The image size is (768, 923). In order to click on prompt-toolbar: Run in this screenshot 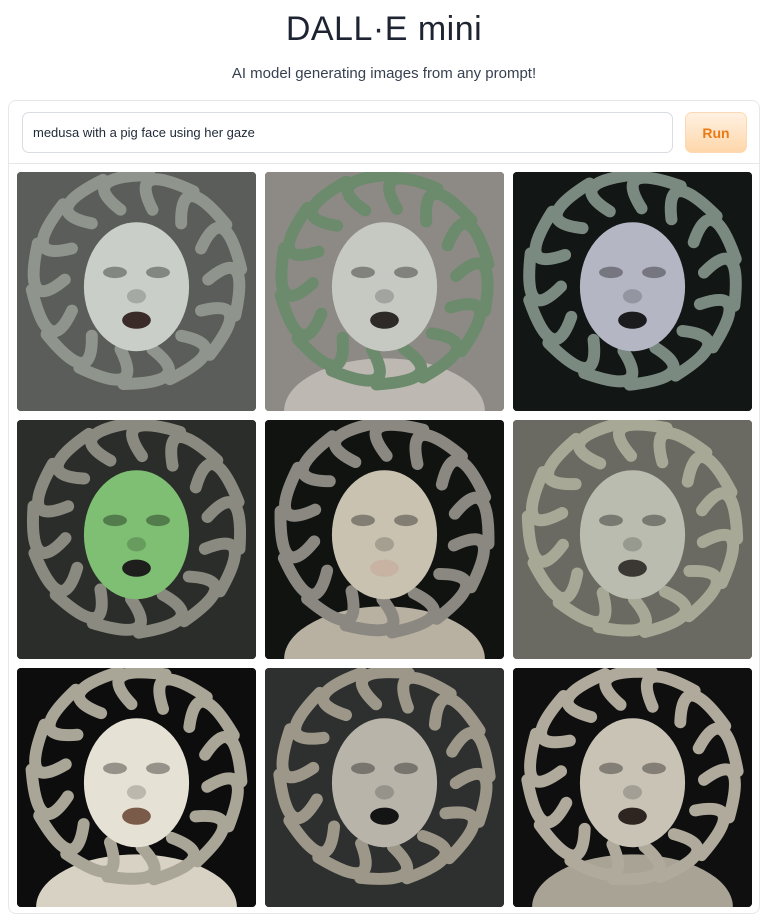, I will do `click(384, 132)`.